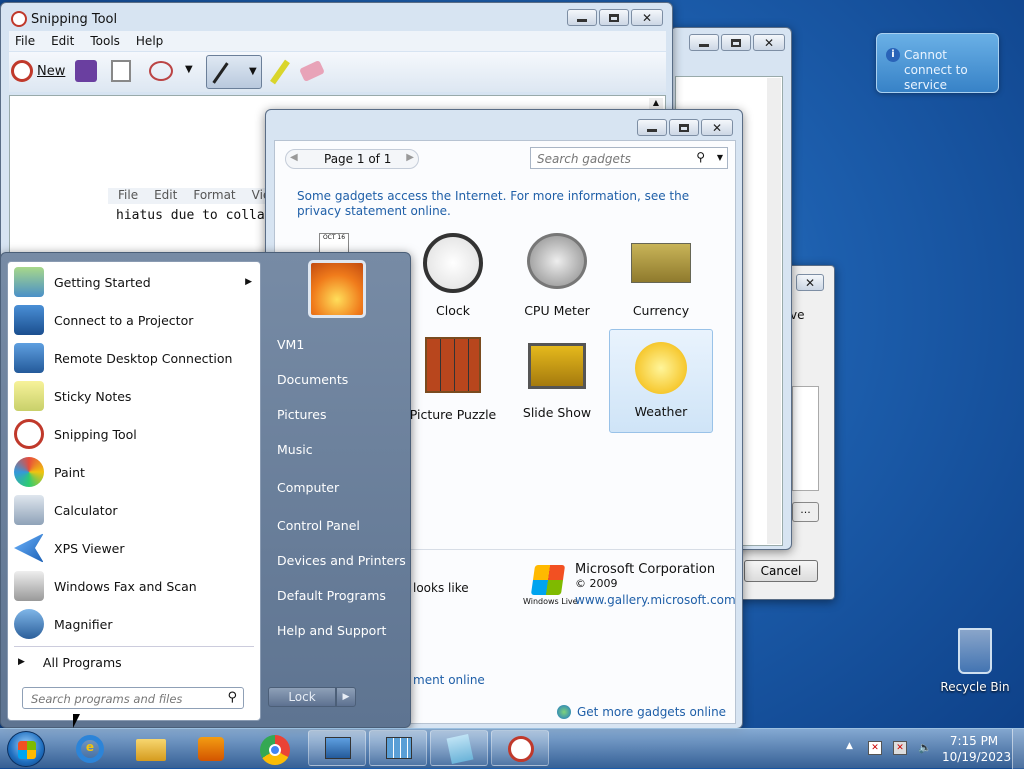 This screenshot has height=769, width=1024. What do you see at coordinates (161, 71) in the screenshot?
I see `send-snip-icon` at bounding box center [161, 71].